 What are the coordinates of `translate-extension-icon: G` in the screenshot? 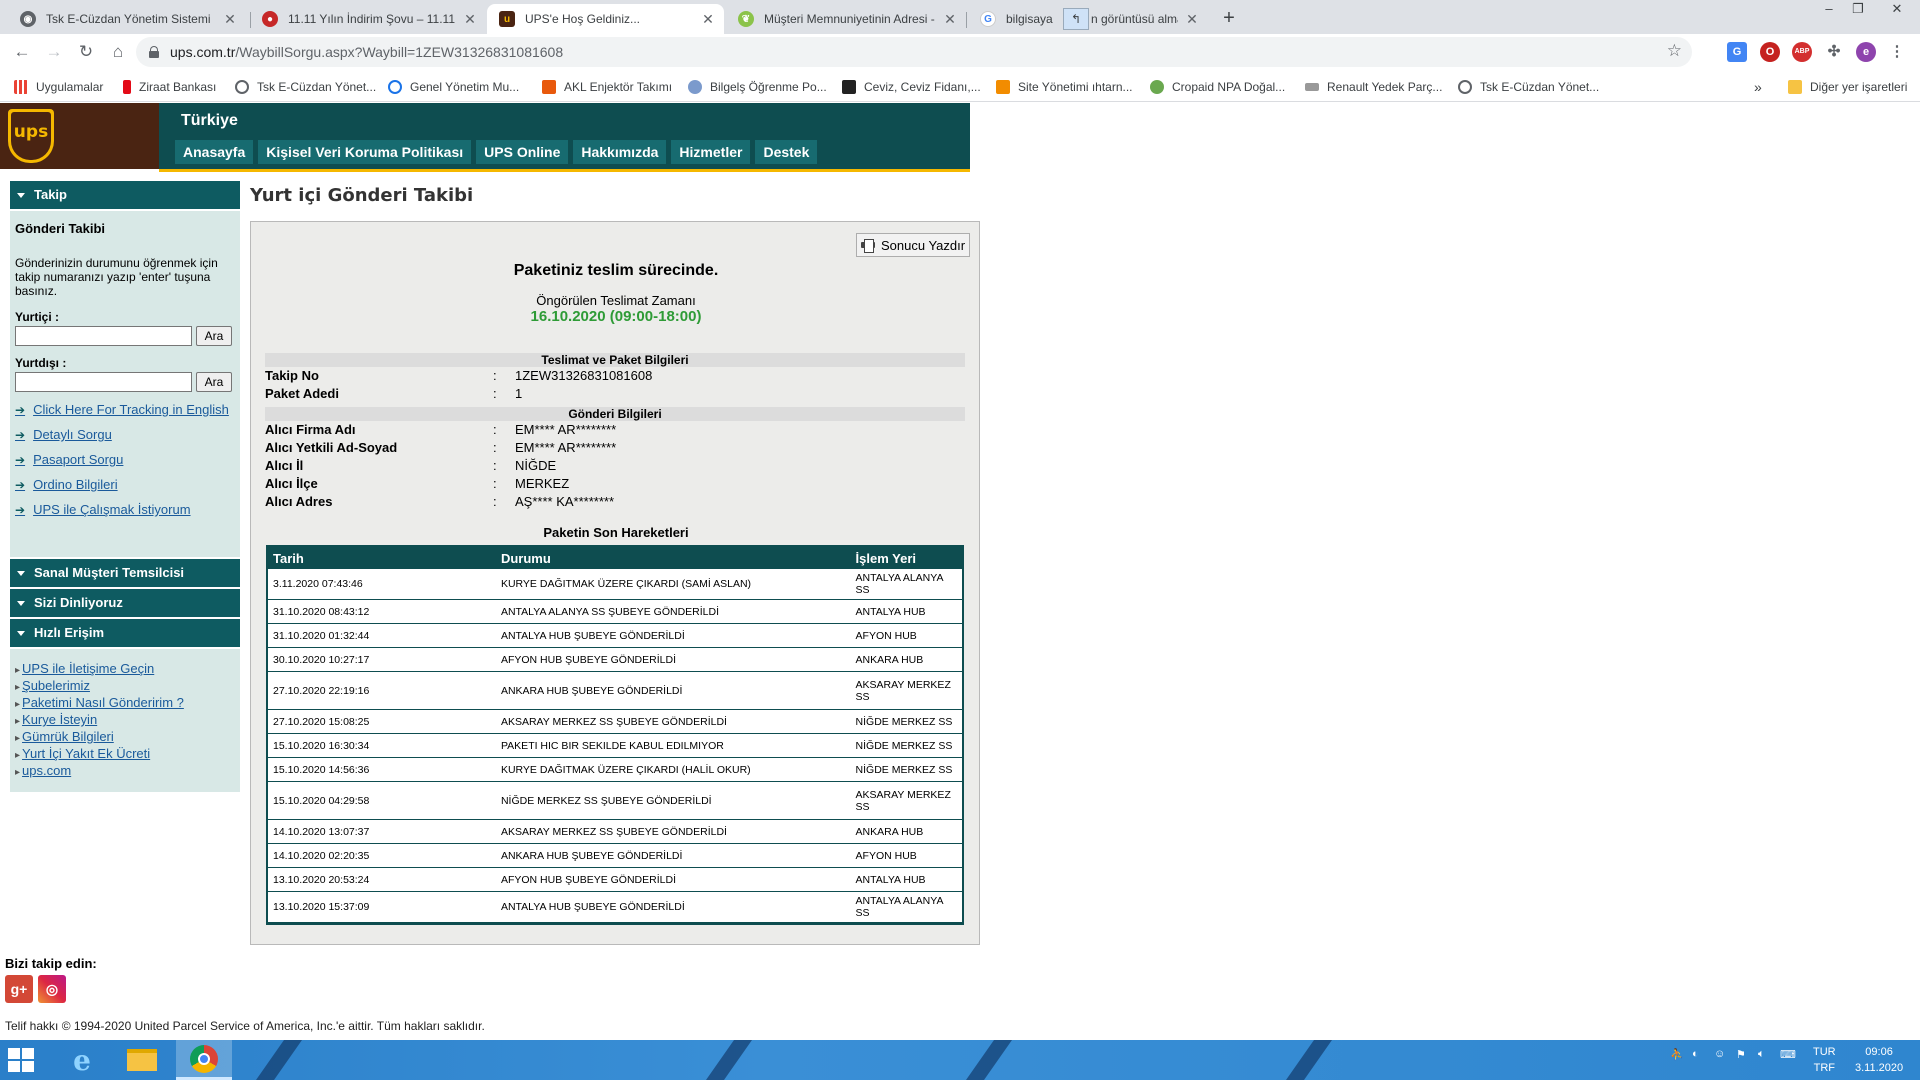 It's located at (1737, 52).